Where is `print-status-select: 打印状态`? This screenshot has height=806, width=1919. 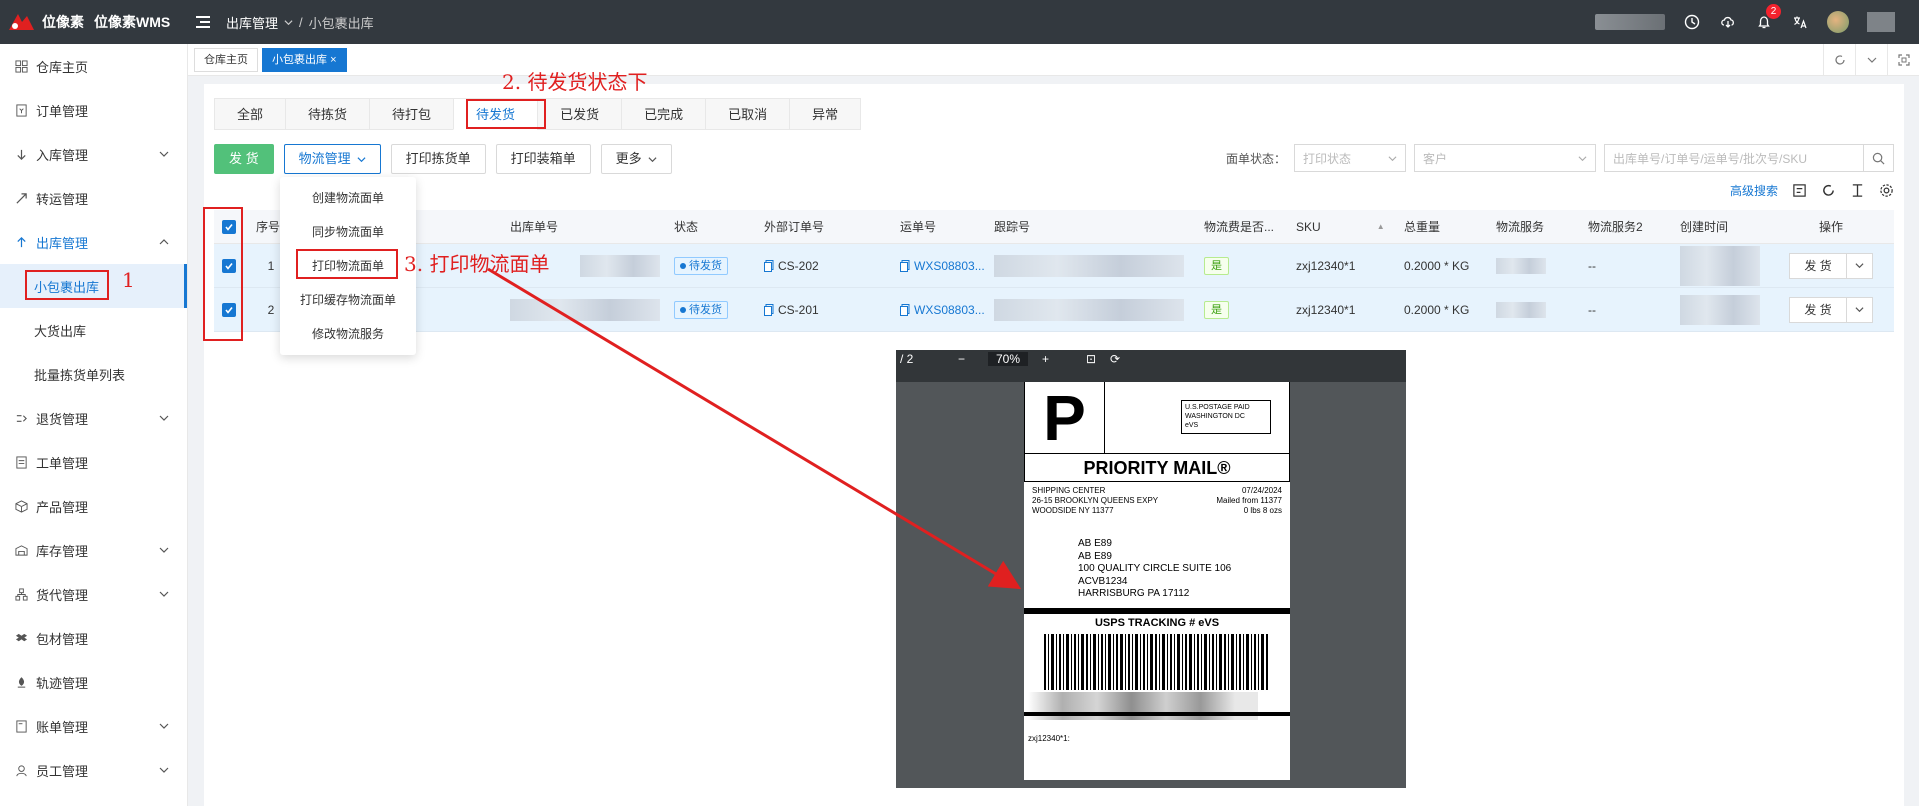
print-status-select: 打印状态 is located at coordinates (1350, 158).